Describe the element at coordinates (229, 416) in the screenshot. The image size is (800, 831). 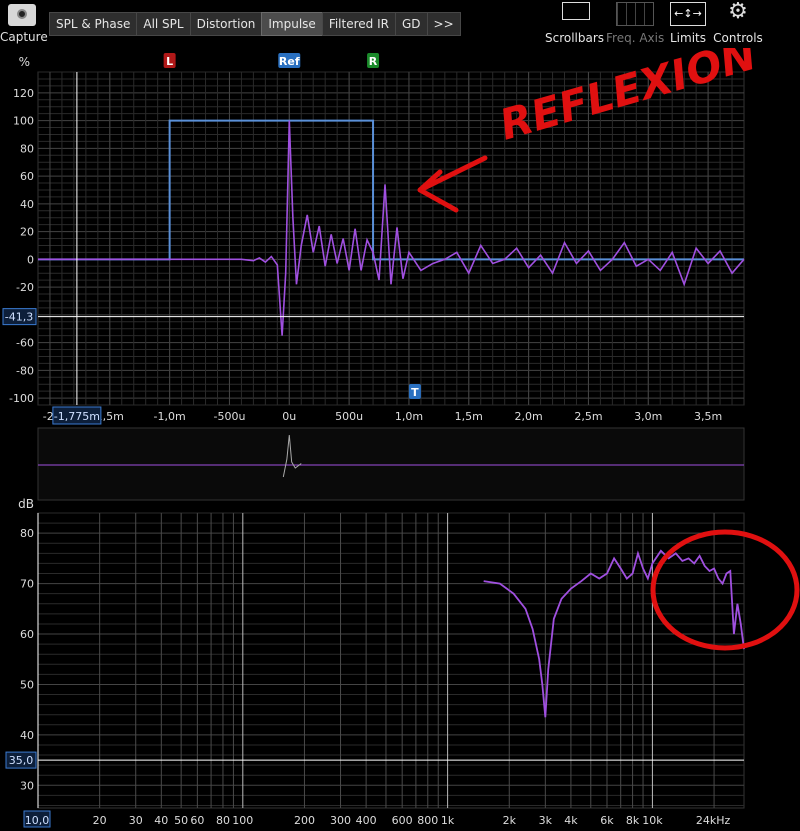
I see `impulse-xtick: -500u` at that location.